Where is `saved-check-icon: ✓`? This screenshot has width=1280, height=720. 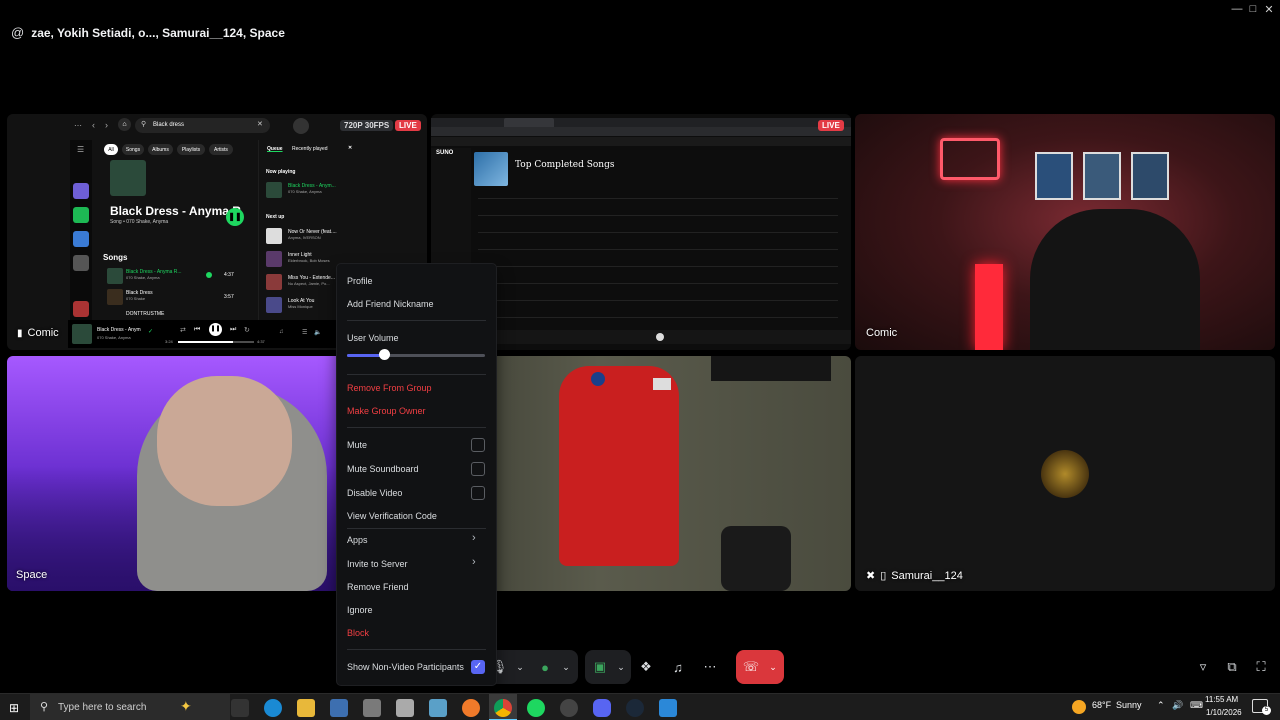
saved-check-icon: ✓ is located at coordinates (150, 331).